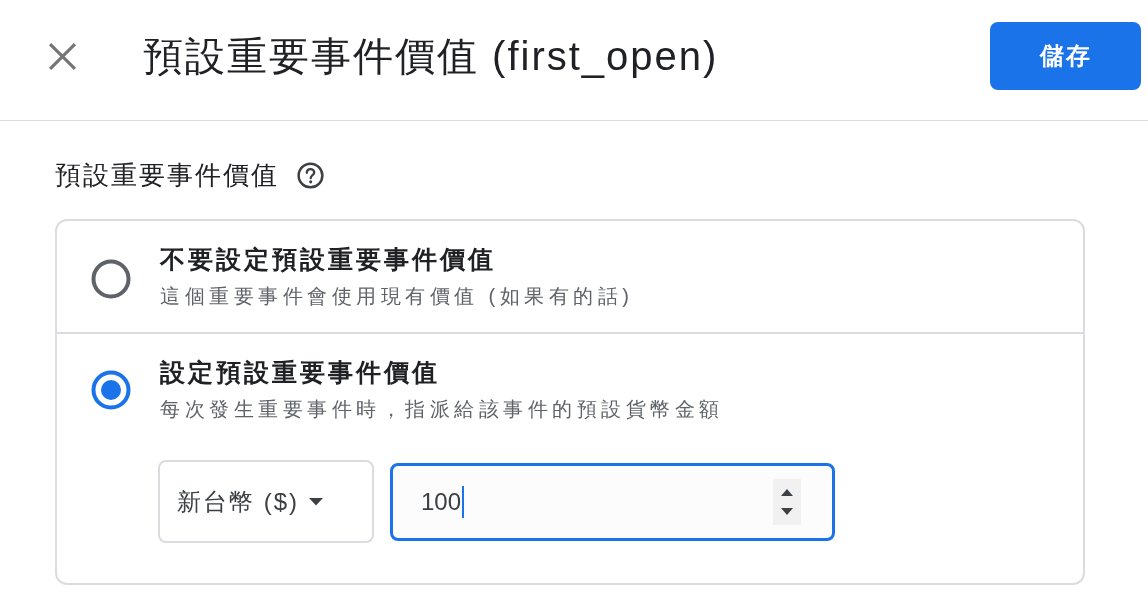  What do you see at coordinates (62, 56) in the screenshot?
I see `close-icon` at bounding box center [62, 56].